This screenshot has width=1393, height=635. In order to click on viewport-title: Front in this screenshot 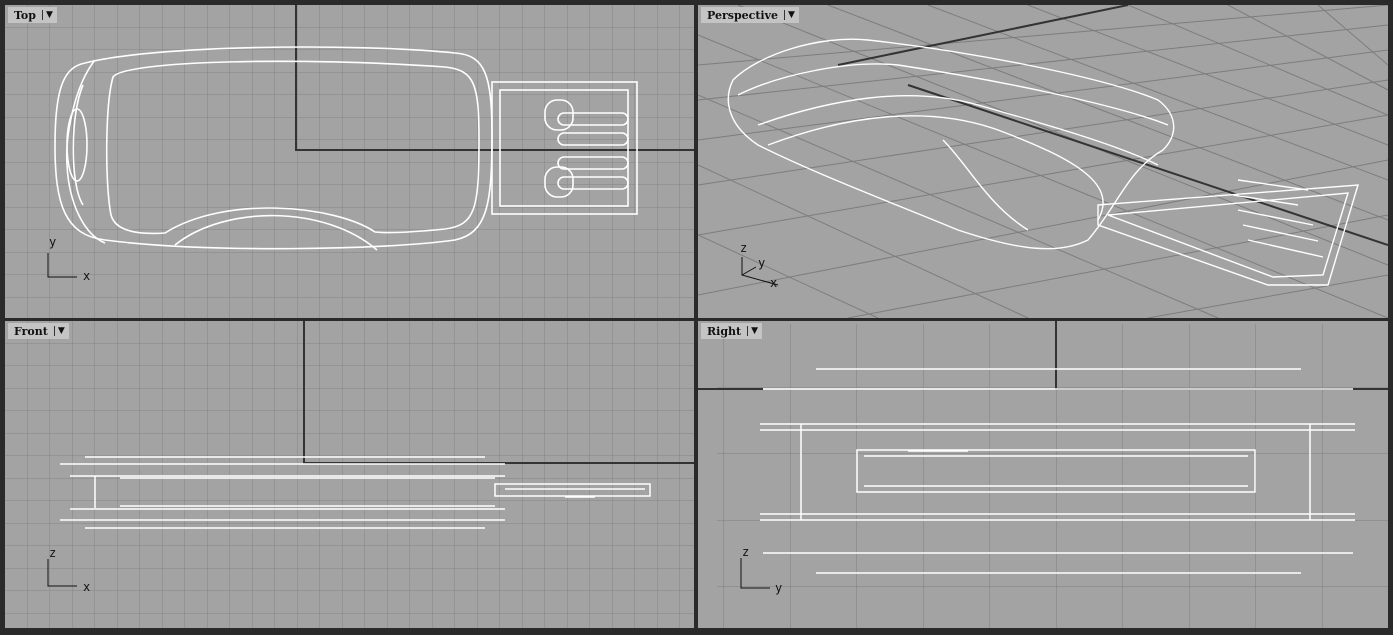, I will do `click(31, 331)`.